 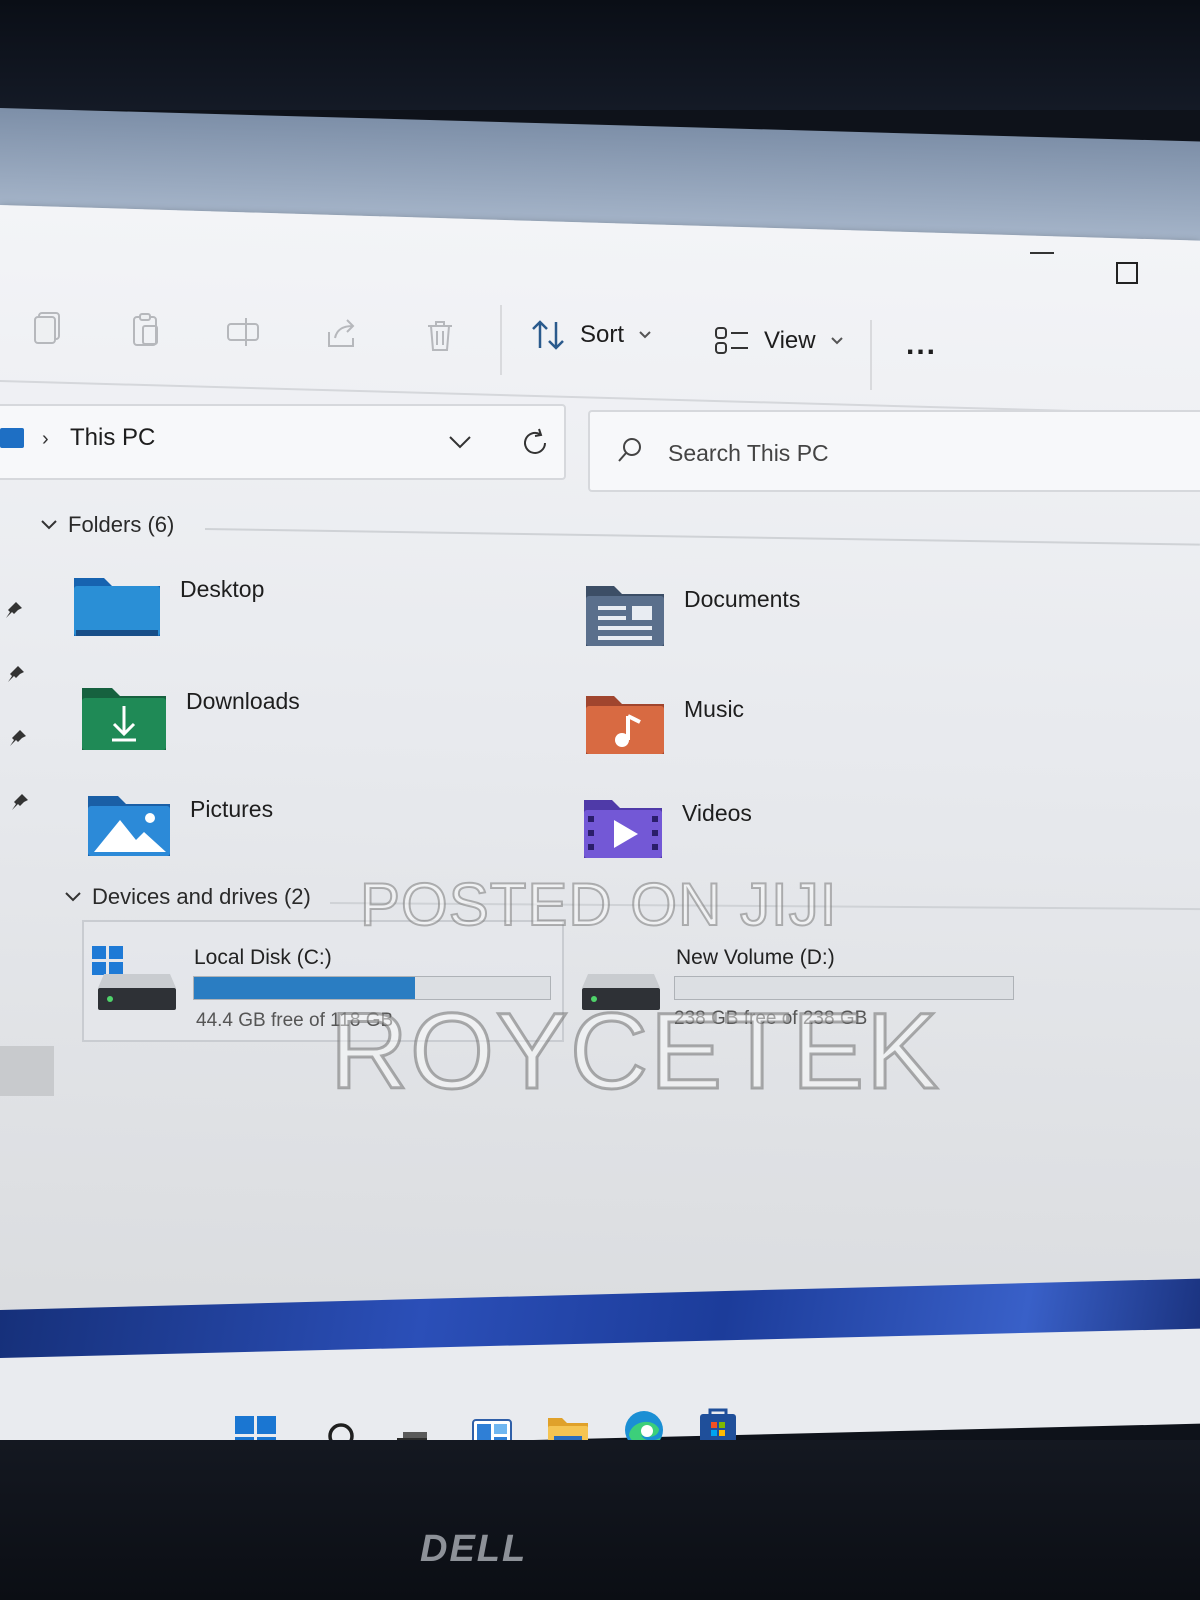 I want to click on maximize-button, so click(x=1127, y=273).